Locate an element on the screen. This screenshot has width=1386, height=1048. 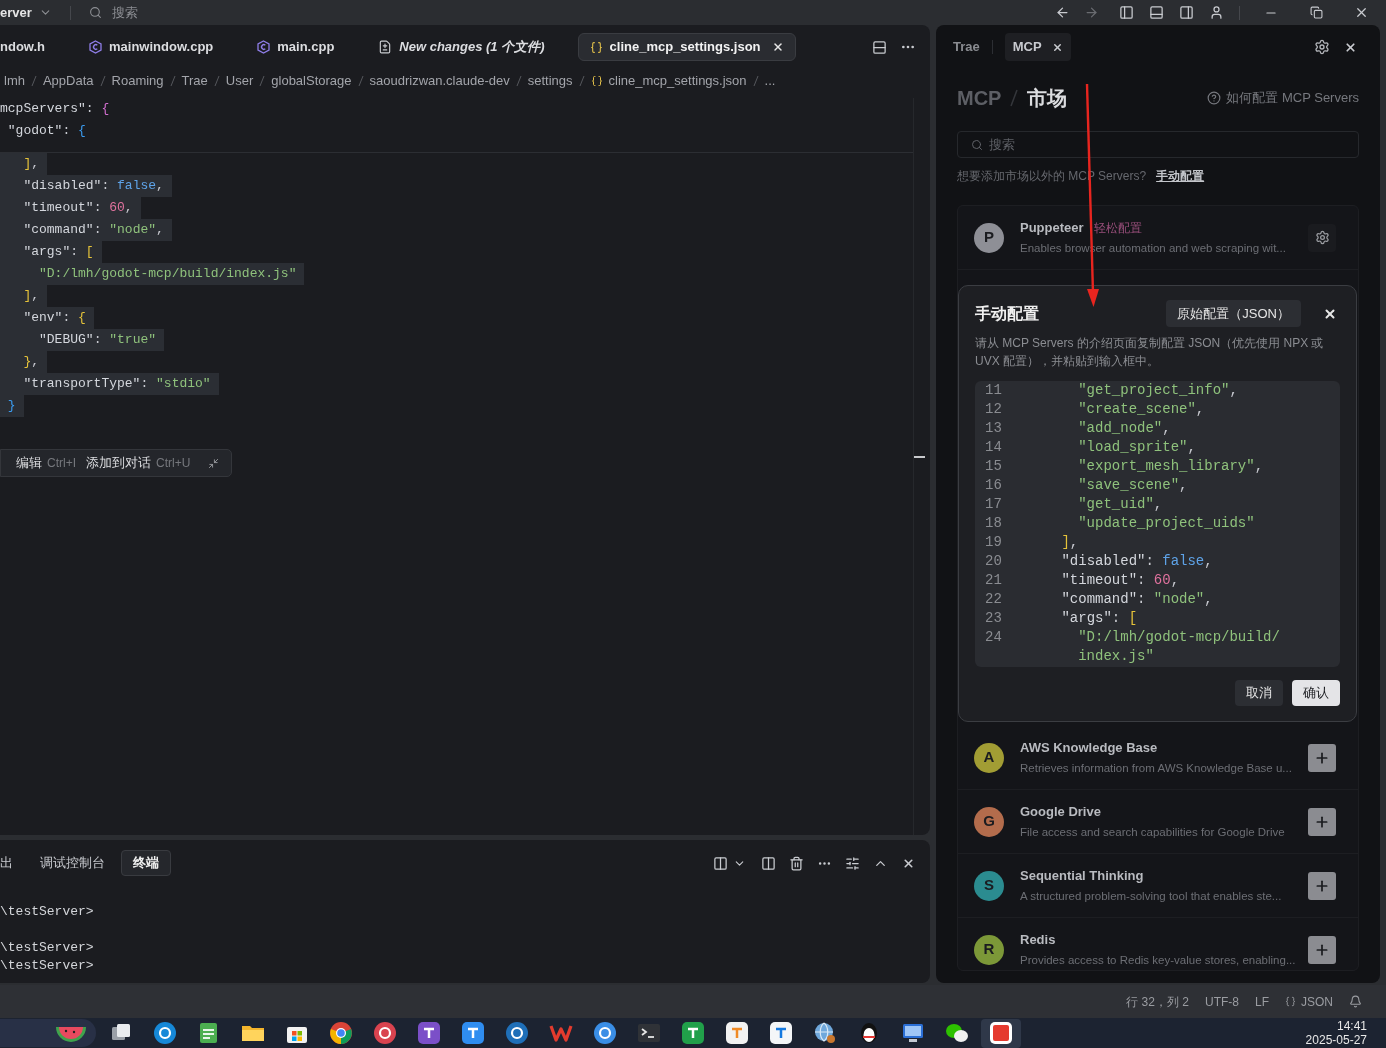
editor-tab: cline_mcp_settings.json is located at coordinates (686, 47).